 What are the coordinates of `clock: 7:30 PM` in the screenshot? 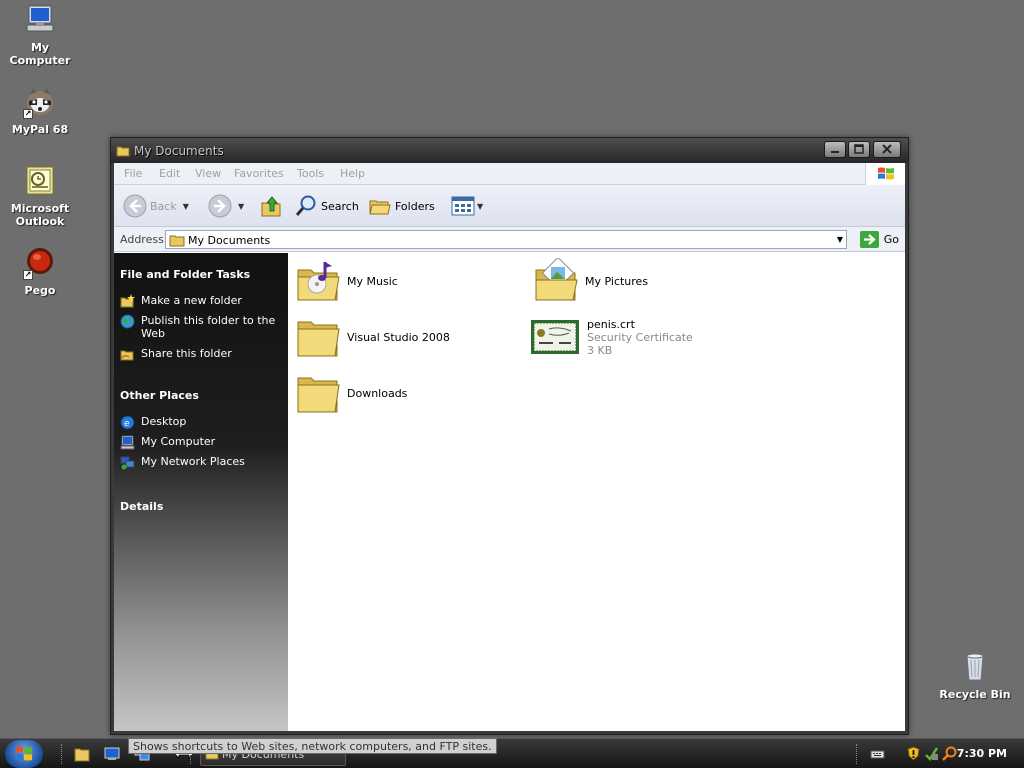 It's located at (982, 753).